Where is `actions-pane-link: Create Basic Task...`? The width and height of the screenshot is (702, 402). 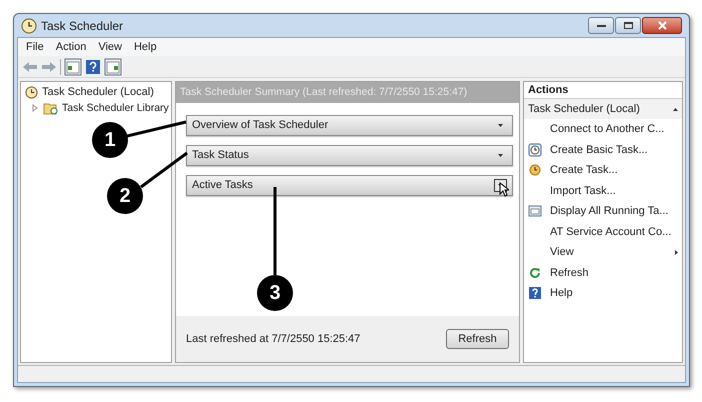
actions-pane-link: Create Basic Task... is located at coordinates (603, 150).